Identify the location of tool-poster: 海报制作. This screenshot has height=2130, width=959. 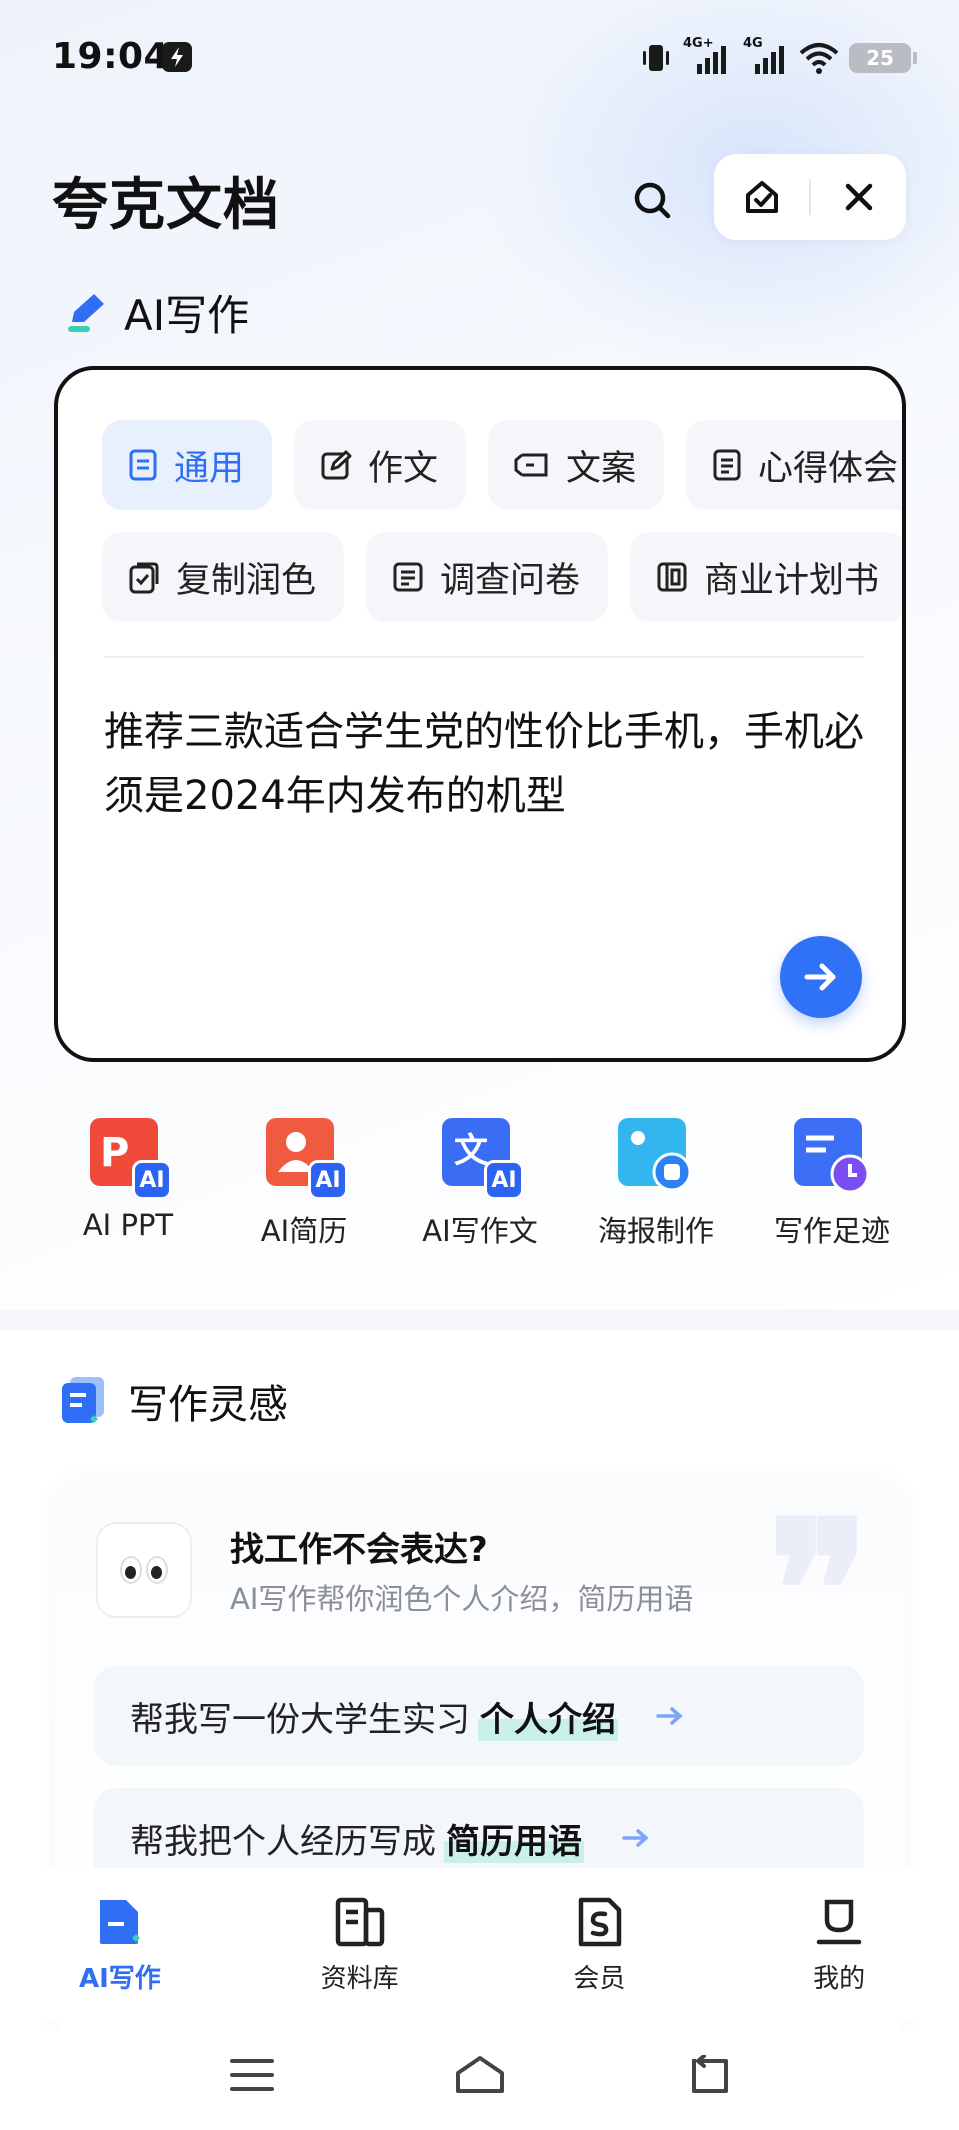
(656, 1184).